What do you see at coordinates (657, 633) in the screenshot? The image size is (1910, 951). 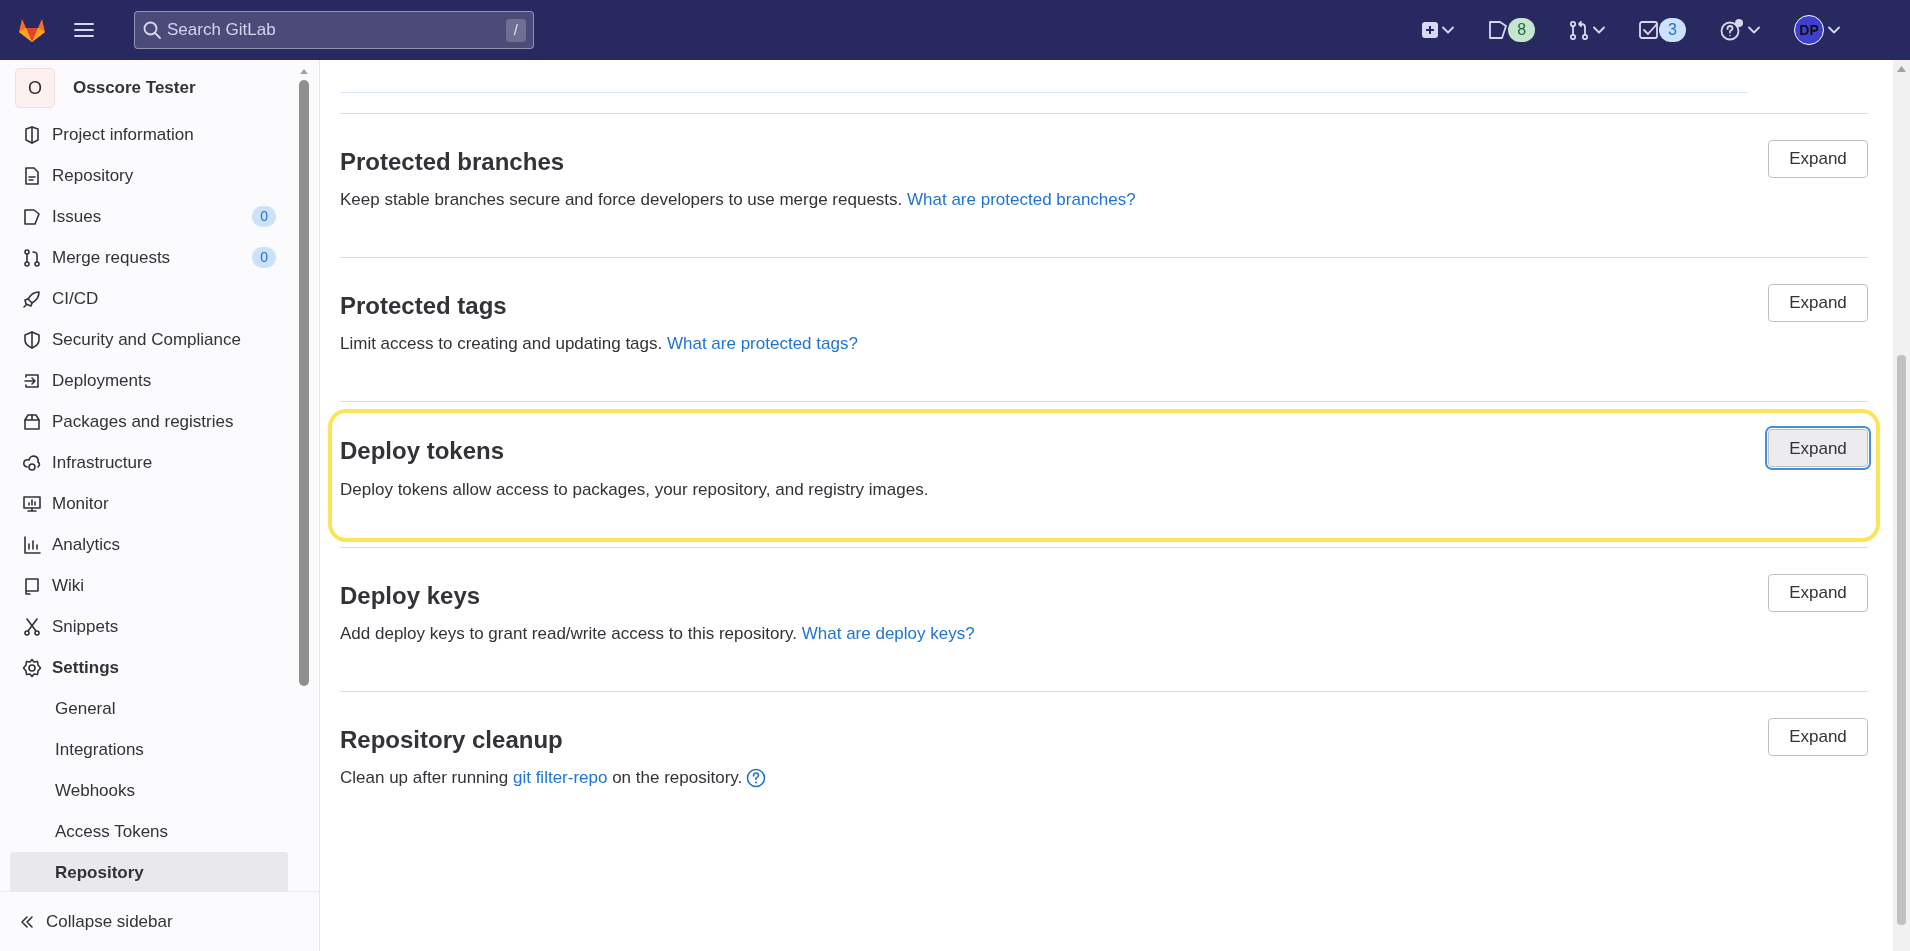 I see `section-description: Add deploy keys to grant read/write access to this repository. What are deploy keys?` at bounding box center [657, 633].